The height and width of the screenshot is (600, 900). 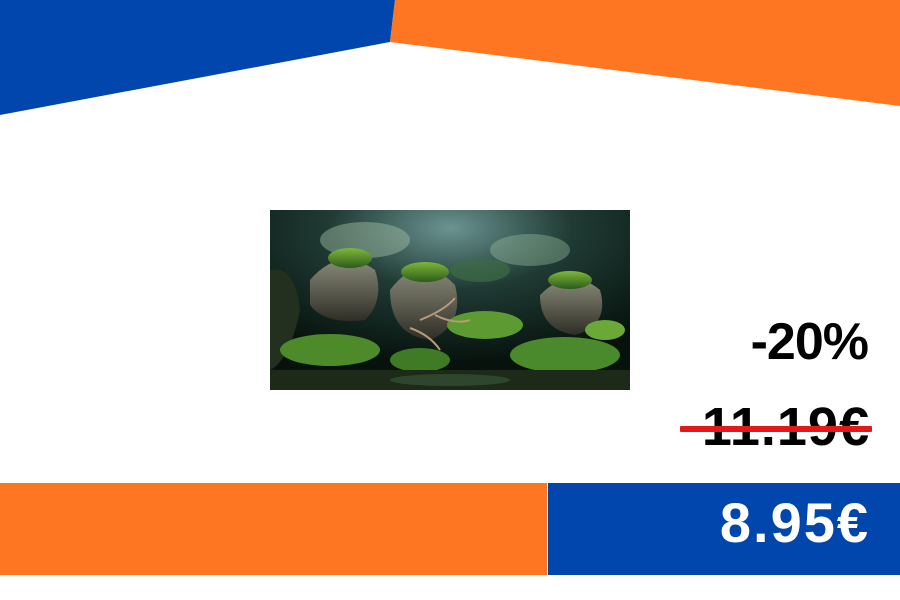 What do you see at coordinates (776, 429) in the screenshot?
I see `old-price-strikethrough` at bounding box center [776, 429].